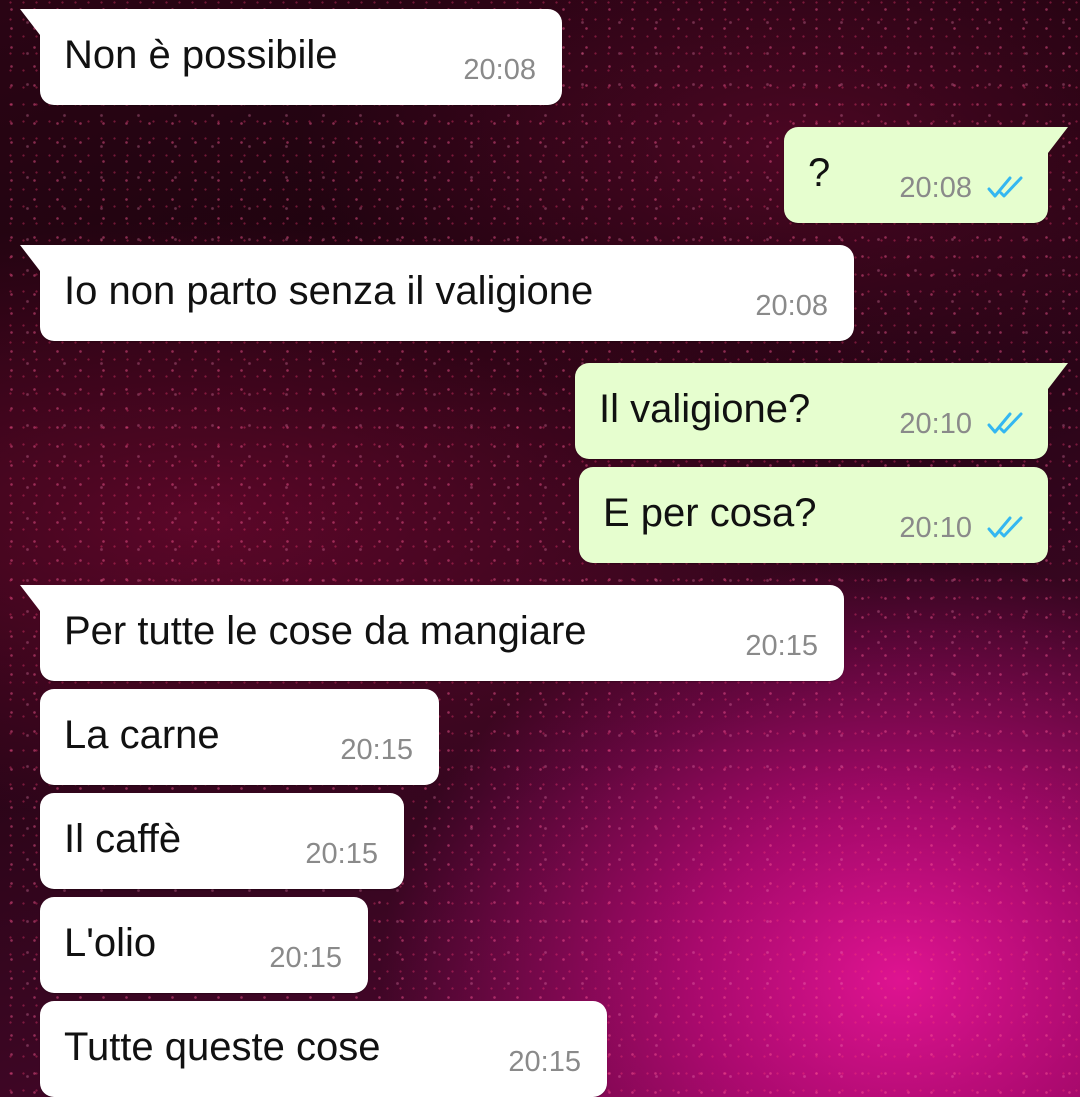 This screenshot has height=1097, width=1080. I want to click on message-bubble-outgoing: E per cosa? 20:10, so click(813, 515).